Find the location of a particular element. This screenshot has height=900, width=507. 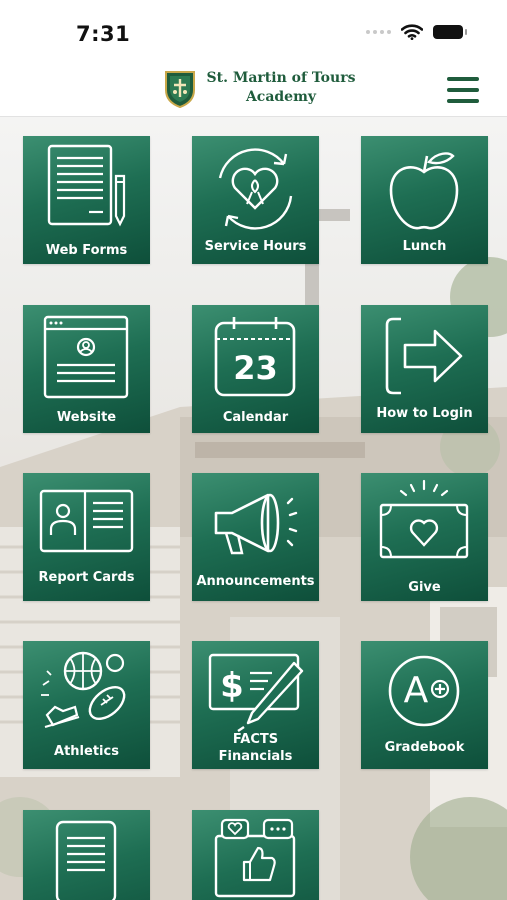

tile-label: How to Login is located at coordinates (424, 413).